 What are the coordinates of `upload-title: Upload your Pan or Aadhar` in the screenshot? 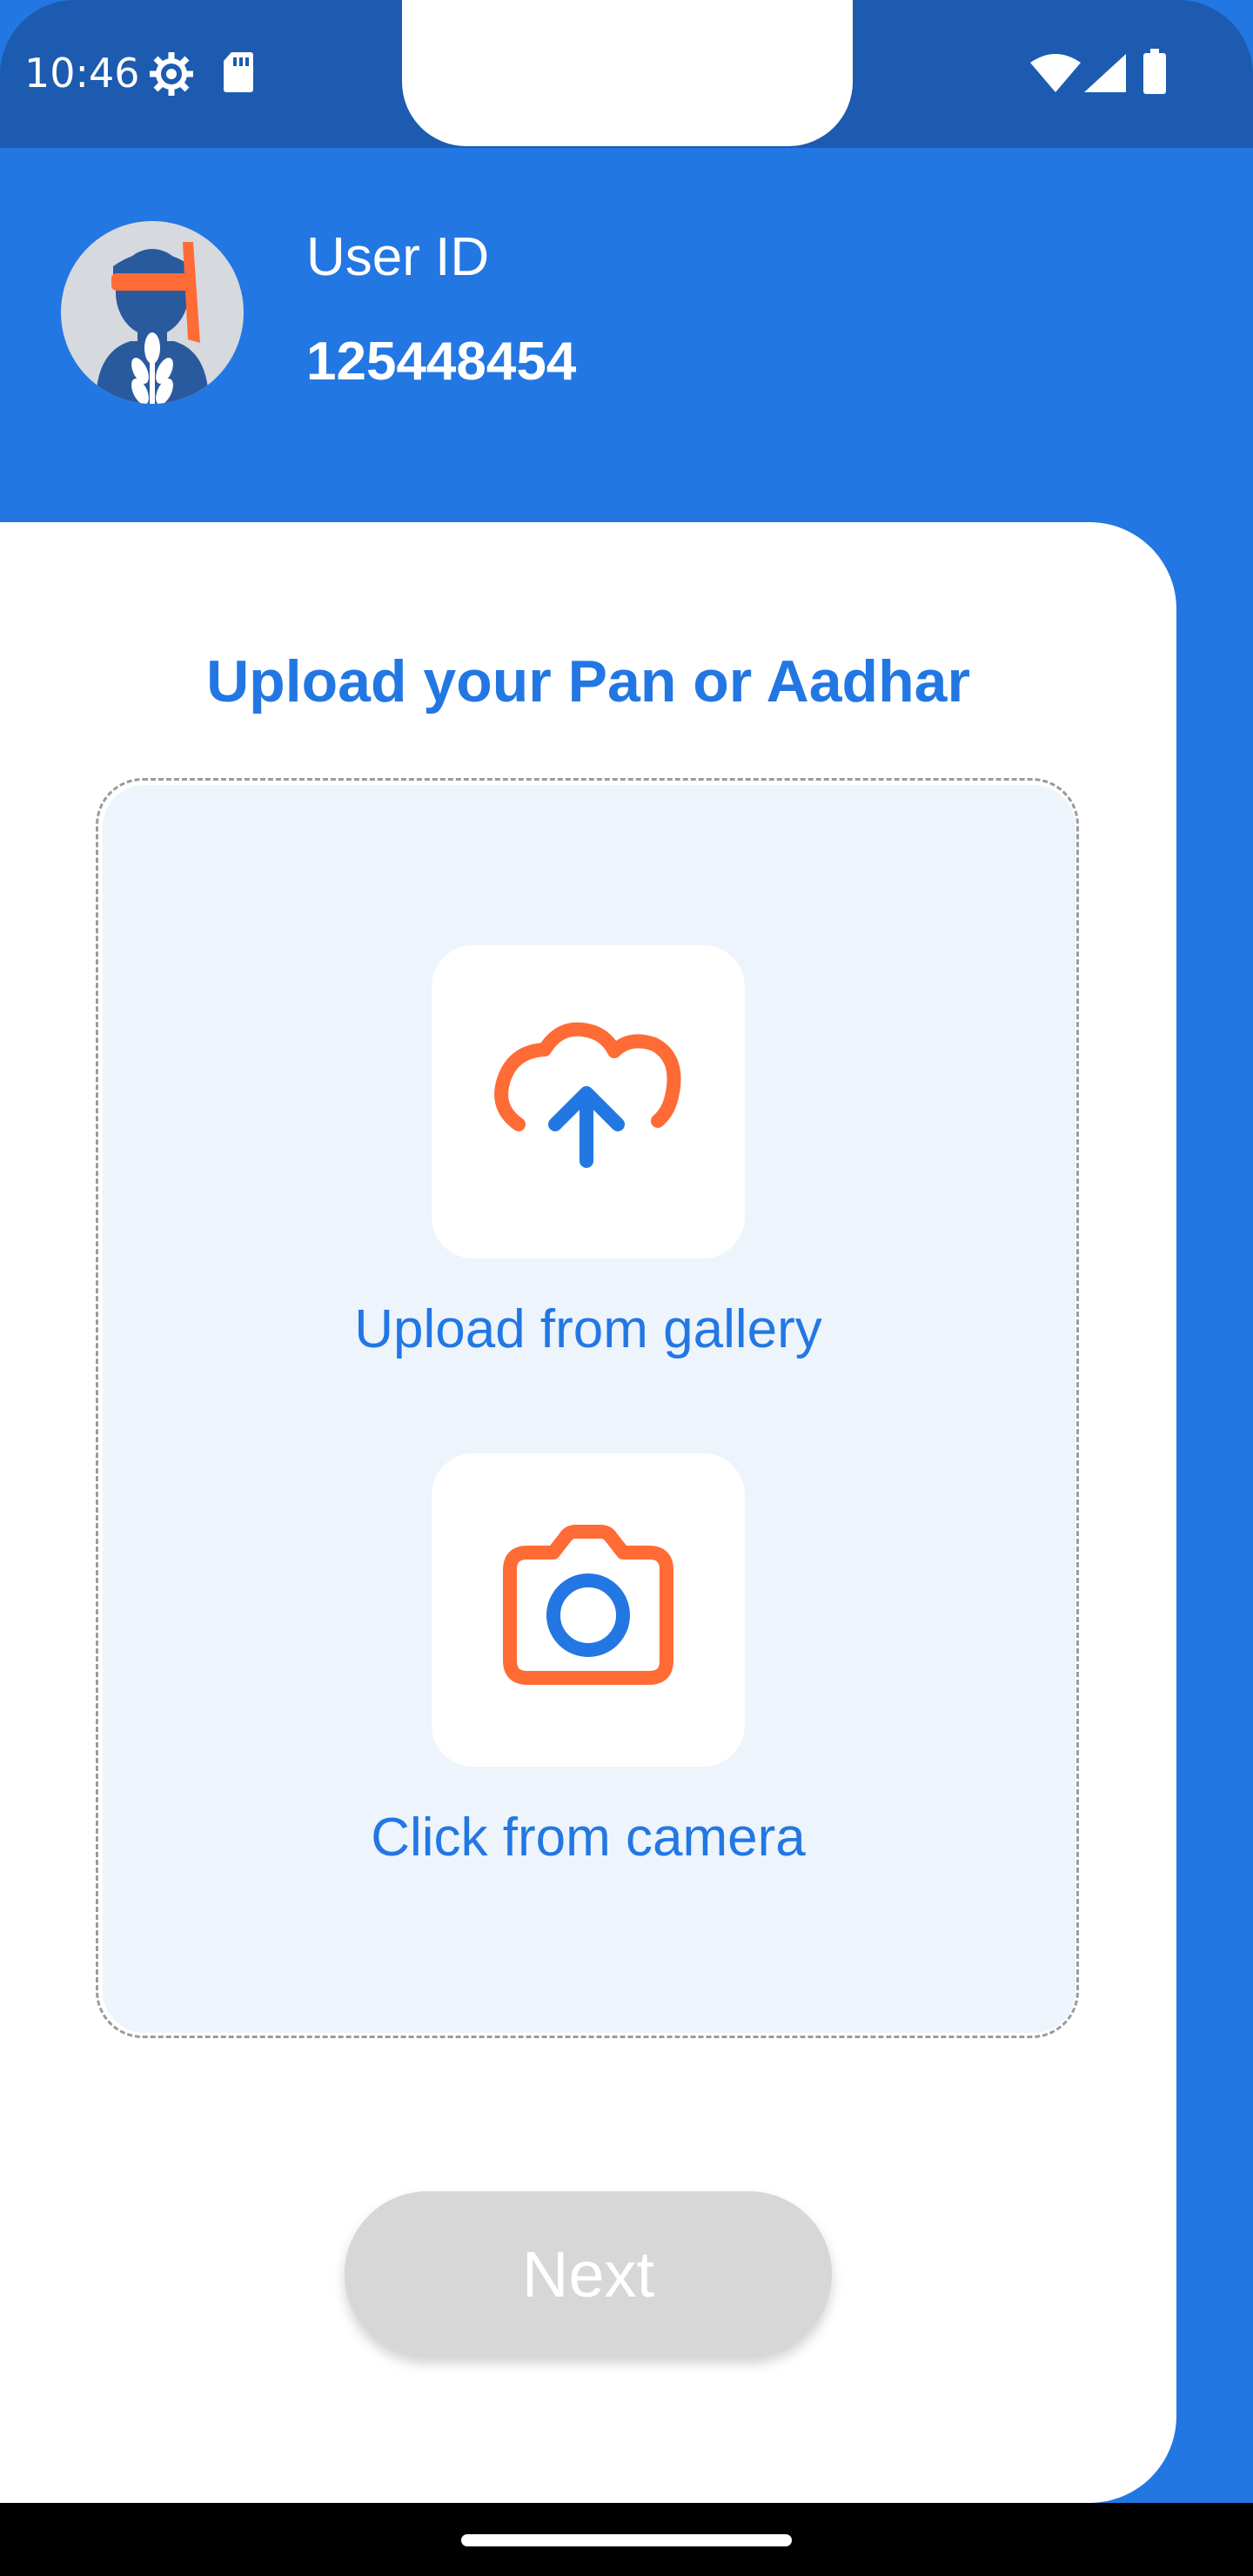 It's located at (588, 681).